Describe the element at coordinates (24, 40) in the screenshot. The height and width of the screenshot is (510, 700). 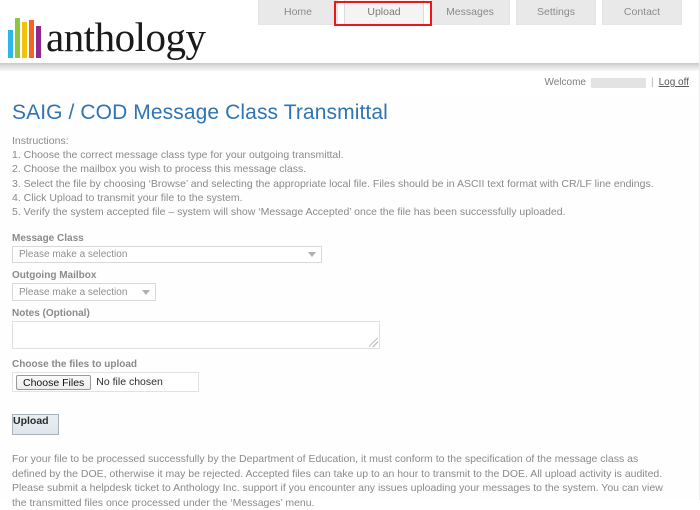
I see `logo-bar-yellow-icon` at that location.